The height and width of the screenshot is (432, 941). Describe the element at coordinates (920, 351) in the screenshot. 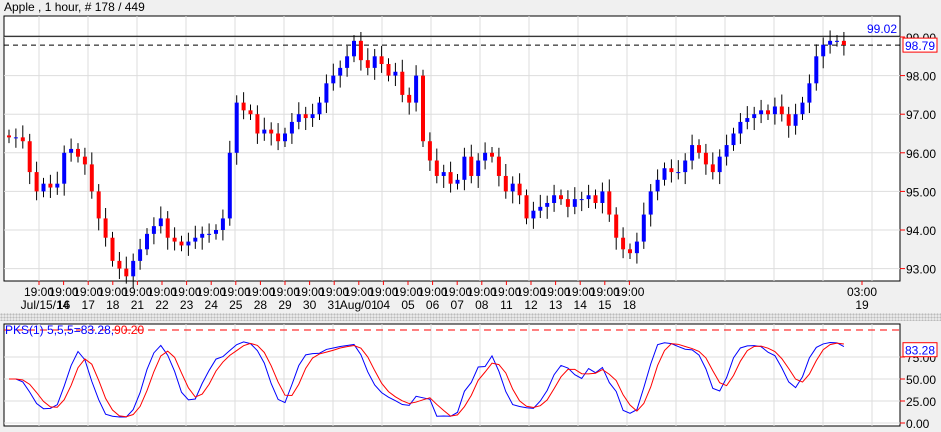

I see `indicator-value: 83.28` at that location.